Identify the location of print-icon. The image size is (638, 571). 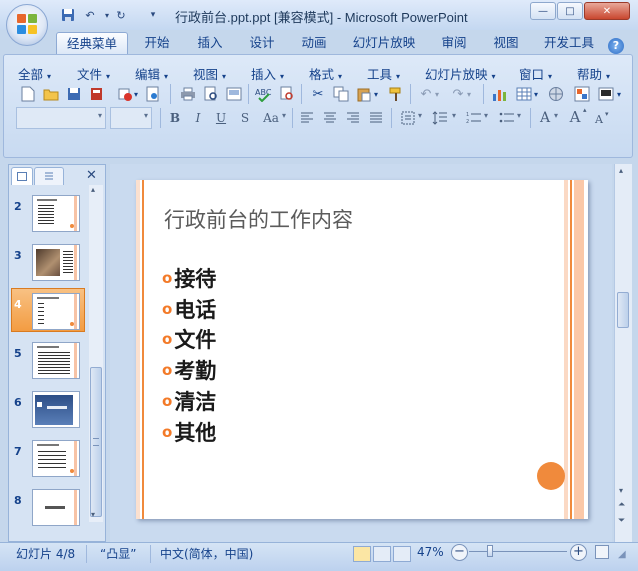
(188, 94).